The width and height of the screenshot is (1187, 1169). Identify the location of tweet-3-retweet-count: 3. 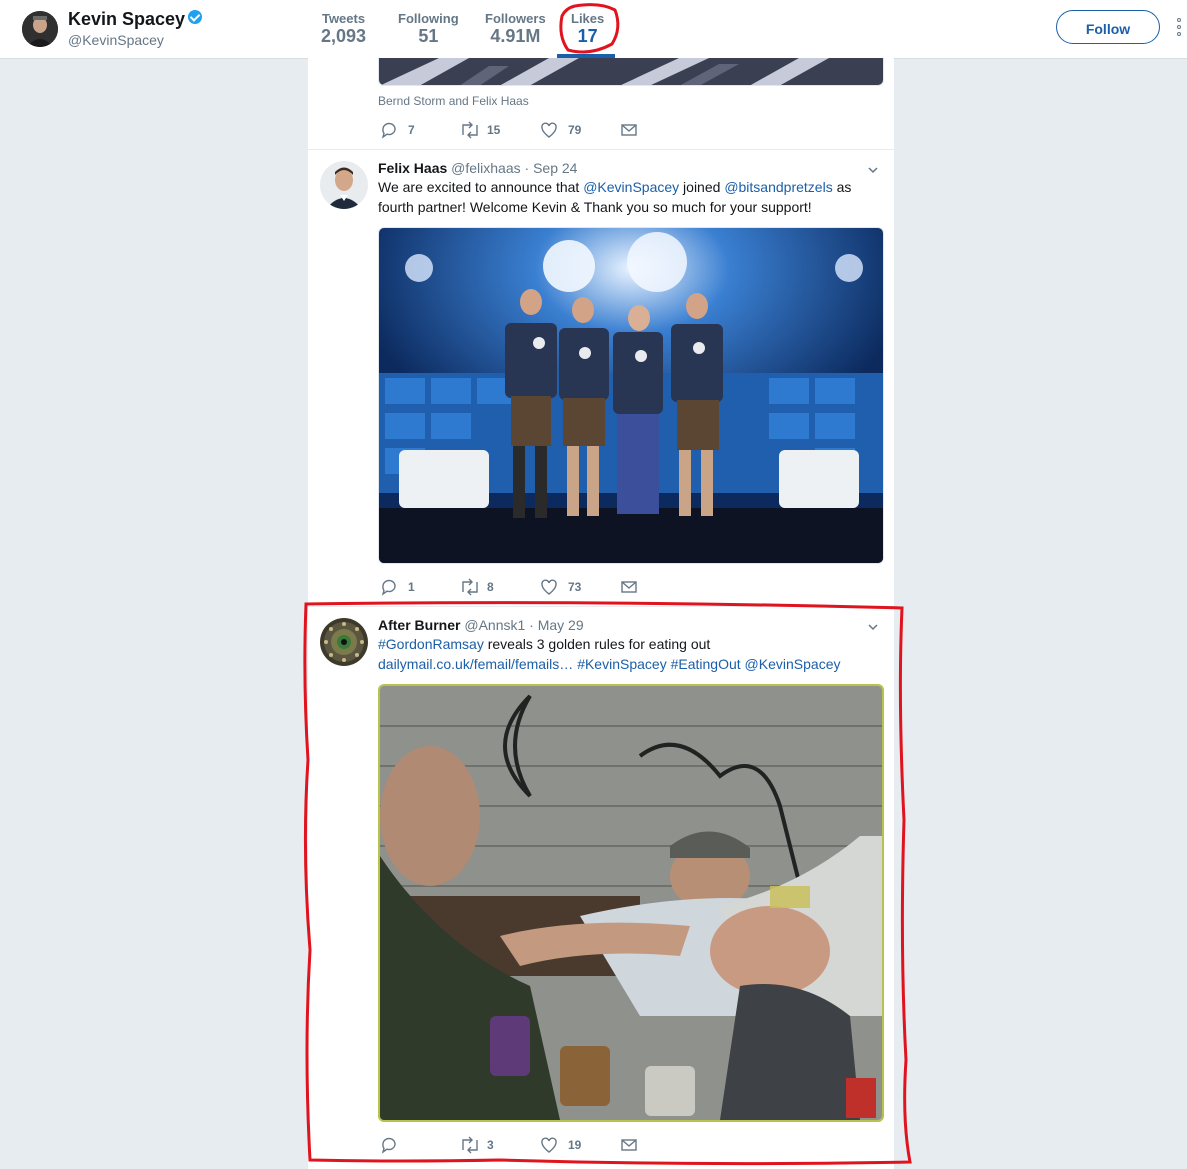
(490, 1145).